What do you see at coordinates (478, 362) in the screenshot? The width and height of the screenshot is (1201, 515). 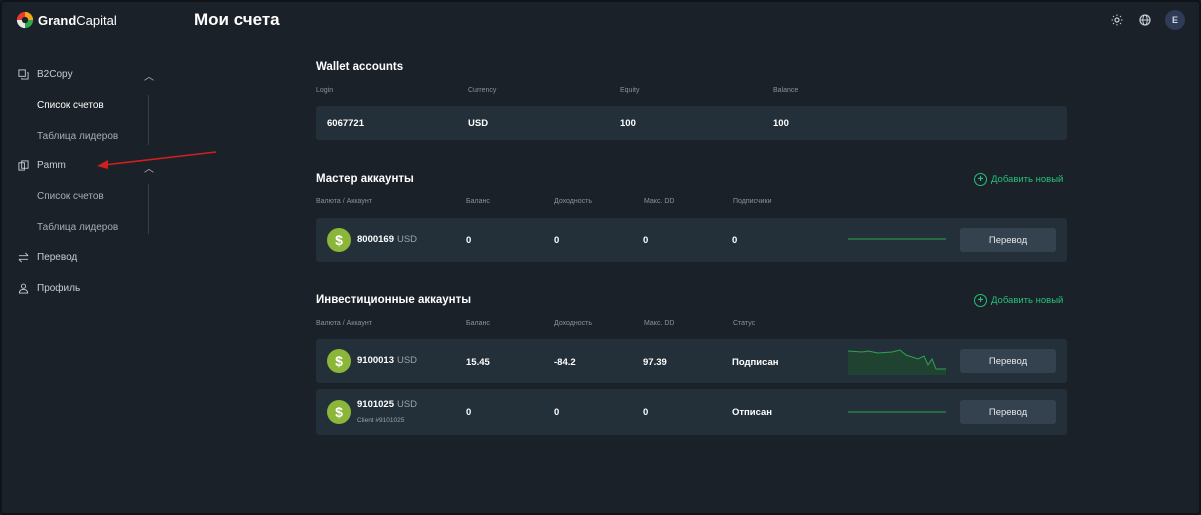 I see `investment-balance: 15.45` at bounding box center [478, 362].